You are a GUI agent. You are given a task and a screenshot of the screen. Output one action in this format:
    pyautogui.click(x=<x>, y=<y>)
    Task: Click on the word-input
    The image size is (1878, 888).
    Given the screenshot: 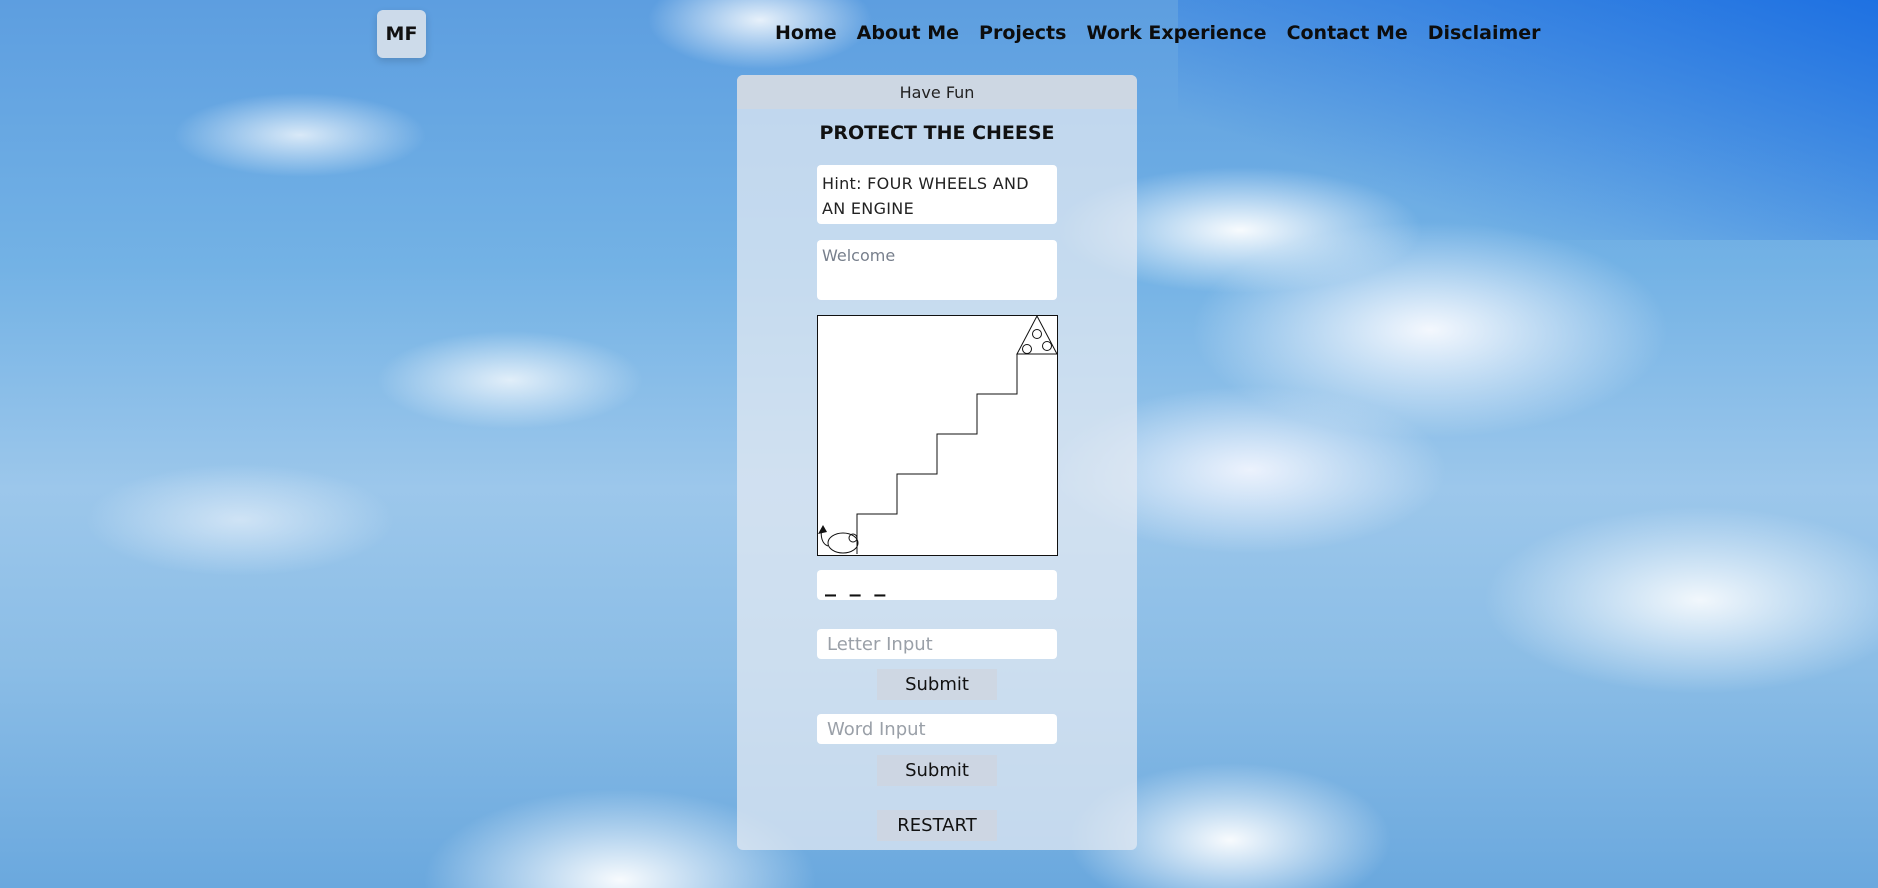 What is the action you would take?
    pyautogui.click(x=937, y=729)
    